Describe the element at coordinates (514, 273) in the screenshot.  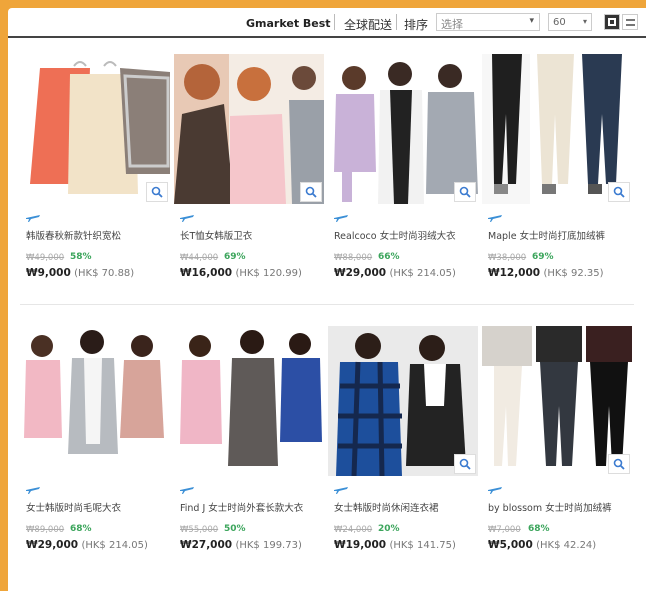
I see `sale-price: ₩12,000` at that location.